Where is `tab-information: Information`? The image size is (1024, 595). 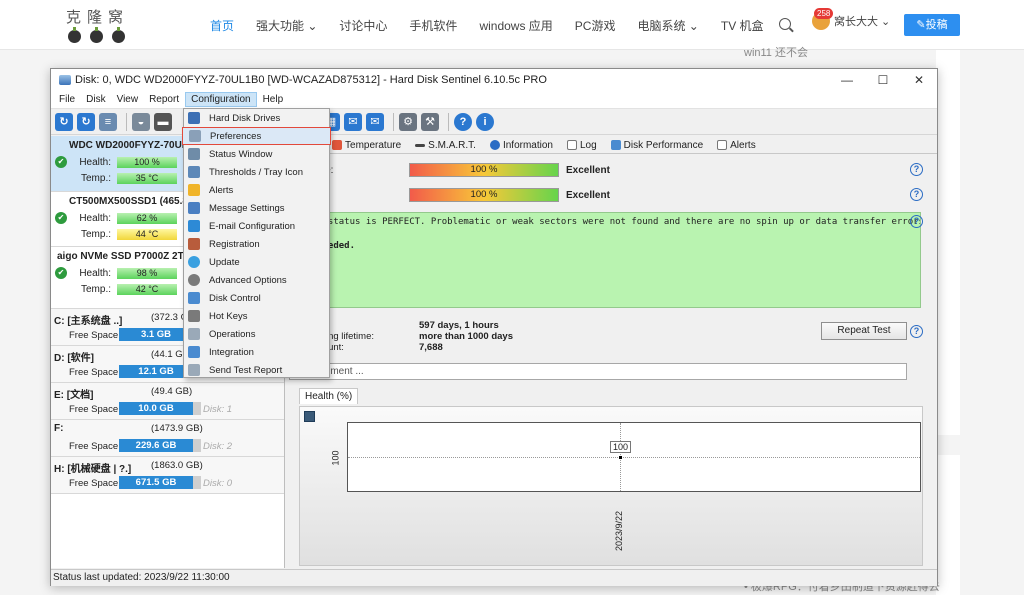
tab-information: Information is located at coordinates (521, 145).